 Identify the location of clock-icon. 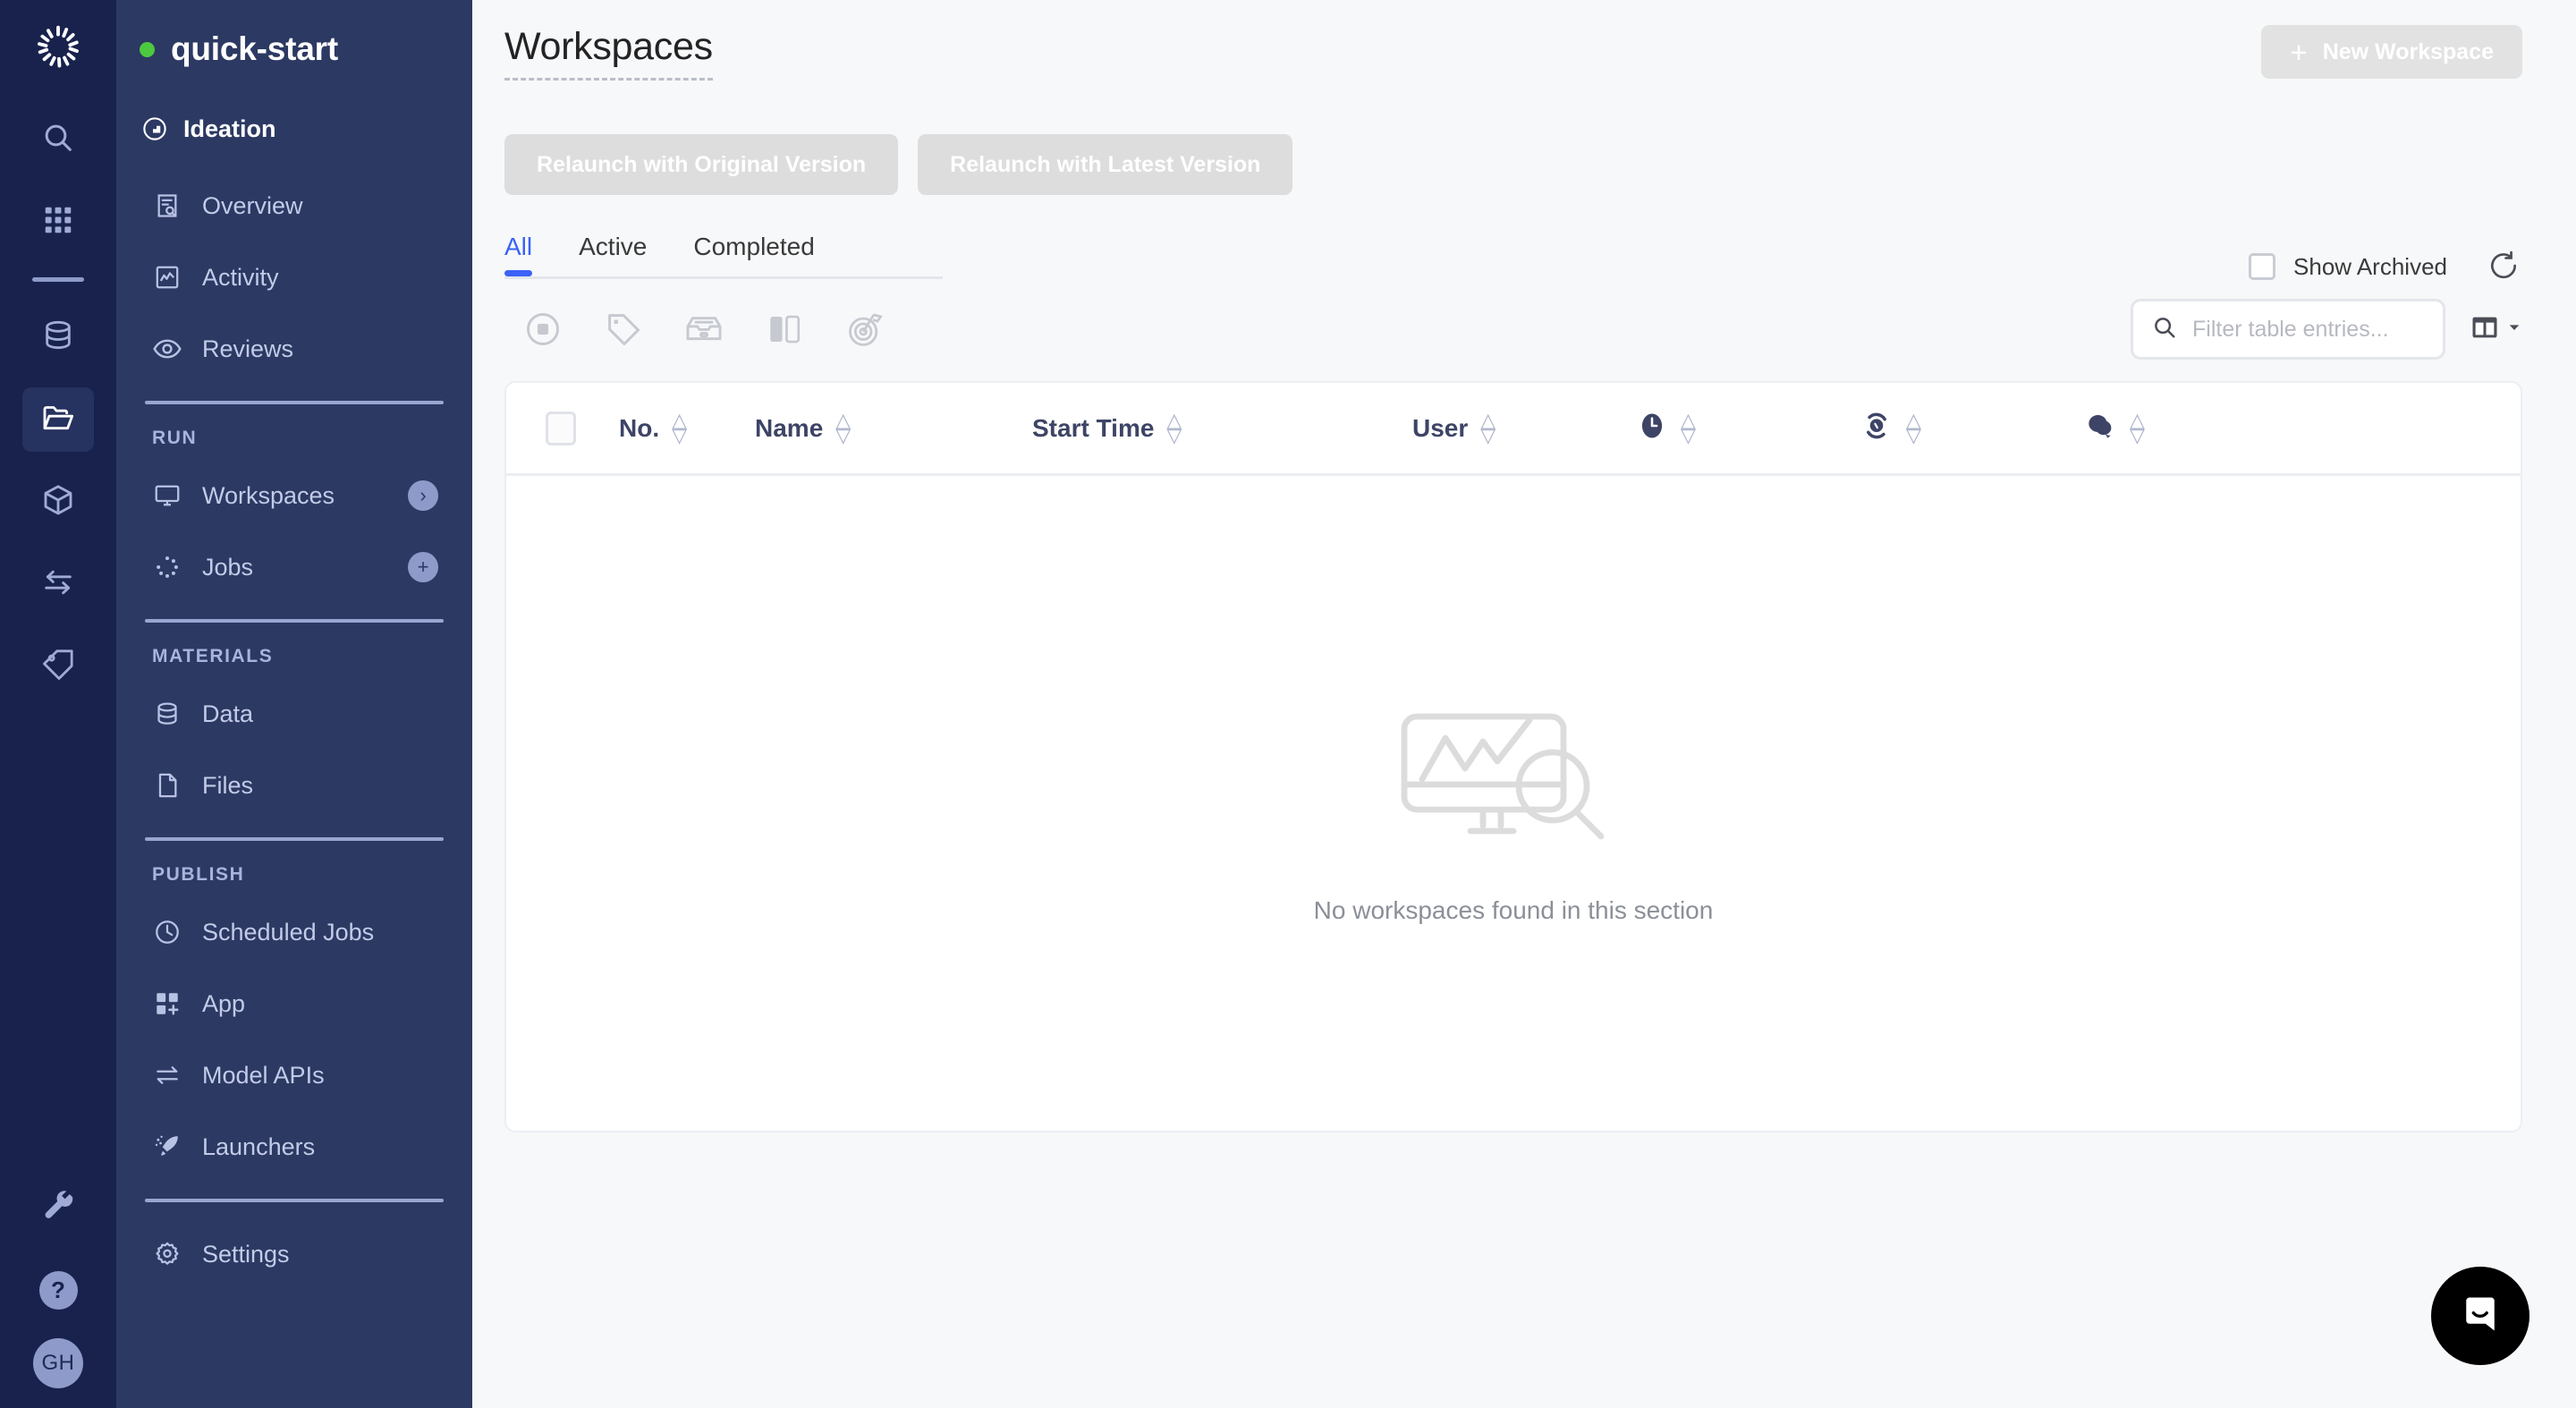
(167, 932).